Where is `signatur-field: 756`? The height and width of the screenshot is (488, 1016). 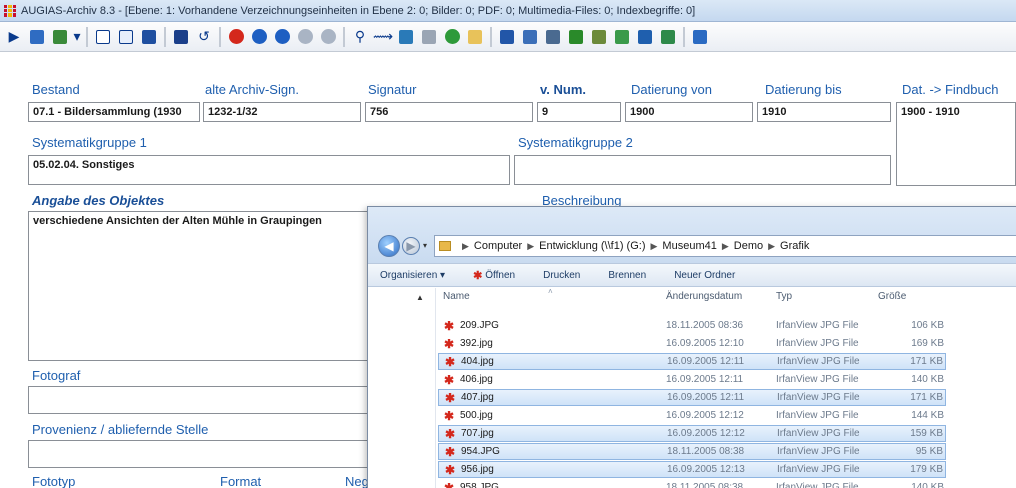 signatur-field: 756 is located at coordinates (449, 112).